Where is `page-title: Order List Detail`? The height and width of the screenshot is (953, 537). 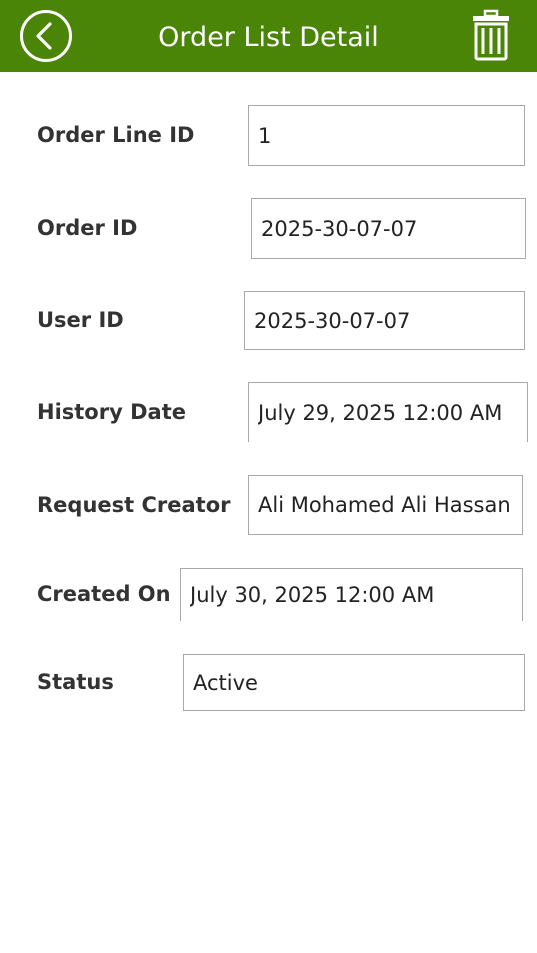 page-title: Order List Detail is located at coordinates (268, 37).